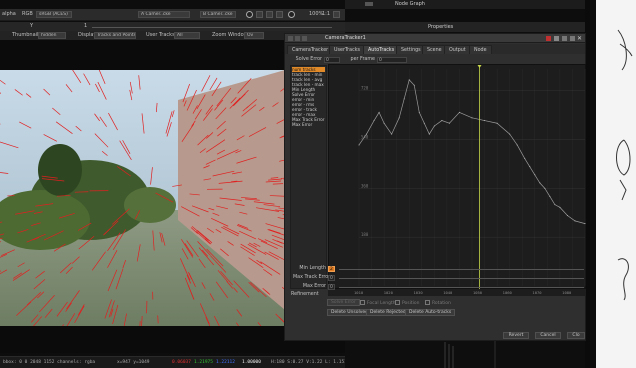 This screenshot has width=636, height=368. What do you see at coordinates (579, 38) in the screenshot?
I see `close-icon: ✕` at bounding box center [579, 38].